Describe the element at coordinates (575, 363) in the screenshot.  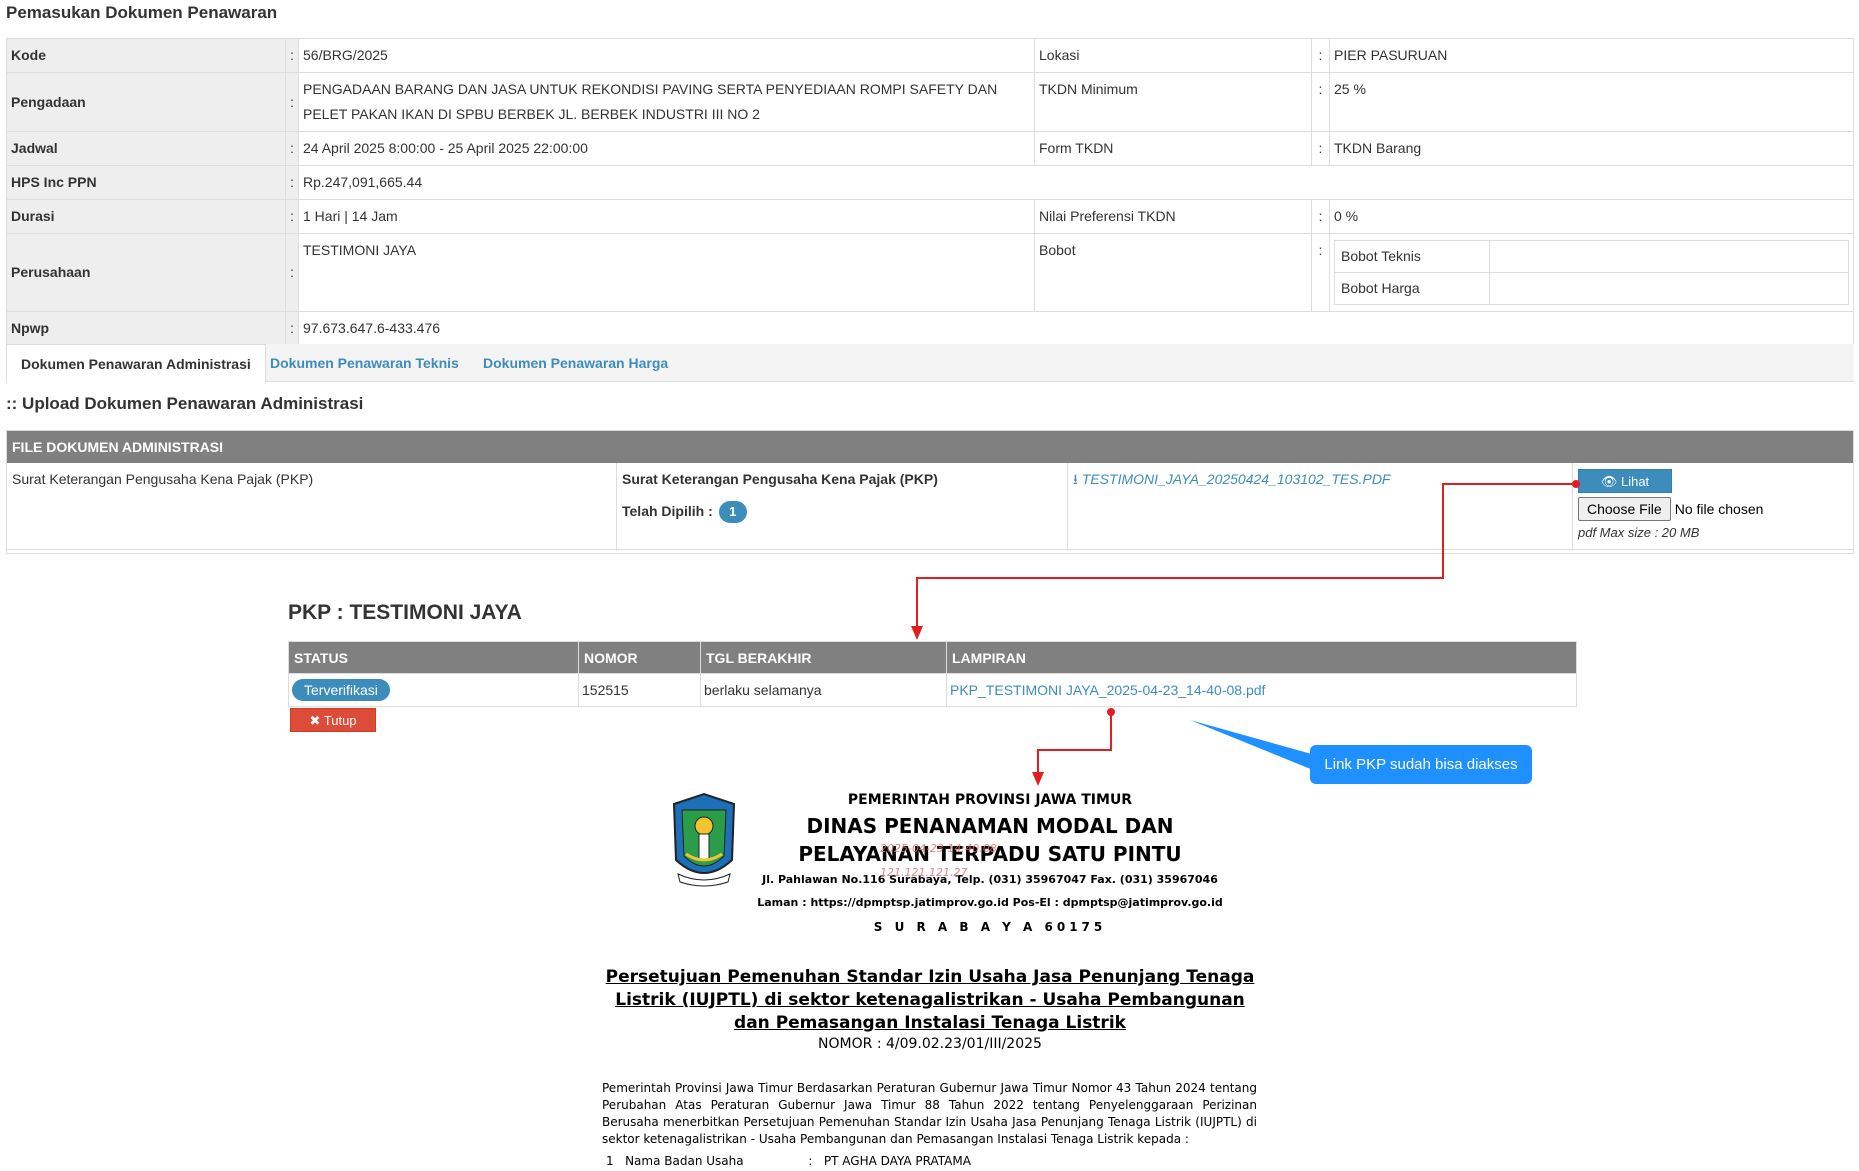
I see `tab-harga: Dokumen Penawaran Harga` at that location.